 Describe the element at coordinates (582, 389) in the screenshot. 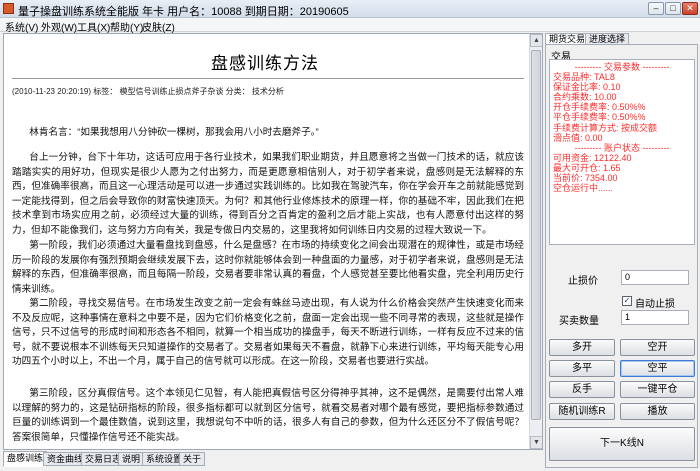

I see `reverse-button: 反手` at that location.